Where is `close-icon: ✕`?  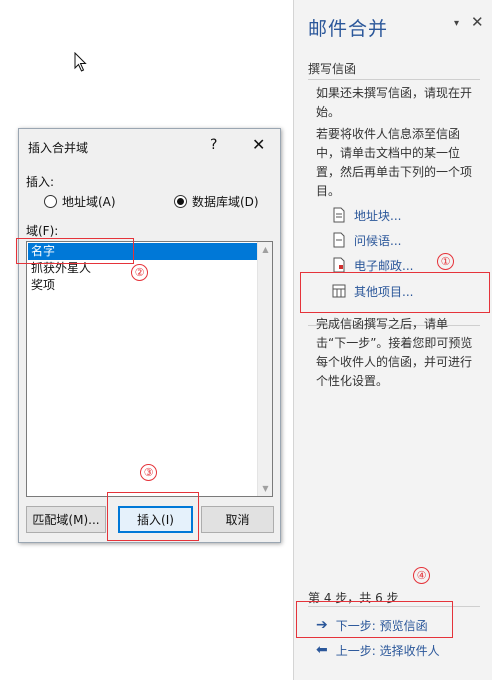 close-icon: ✕ is located at coordinates (258, 144).